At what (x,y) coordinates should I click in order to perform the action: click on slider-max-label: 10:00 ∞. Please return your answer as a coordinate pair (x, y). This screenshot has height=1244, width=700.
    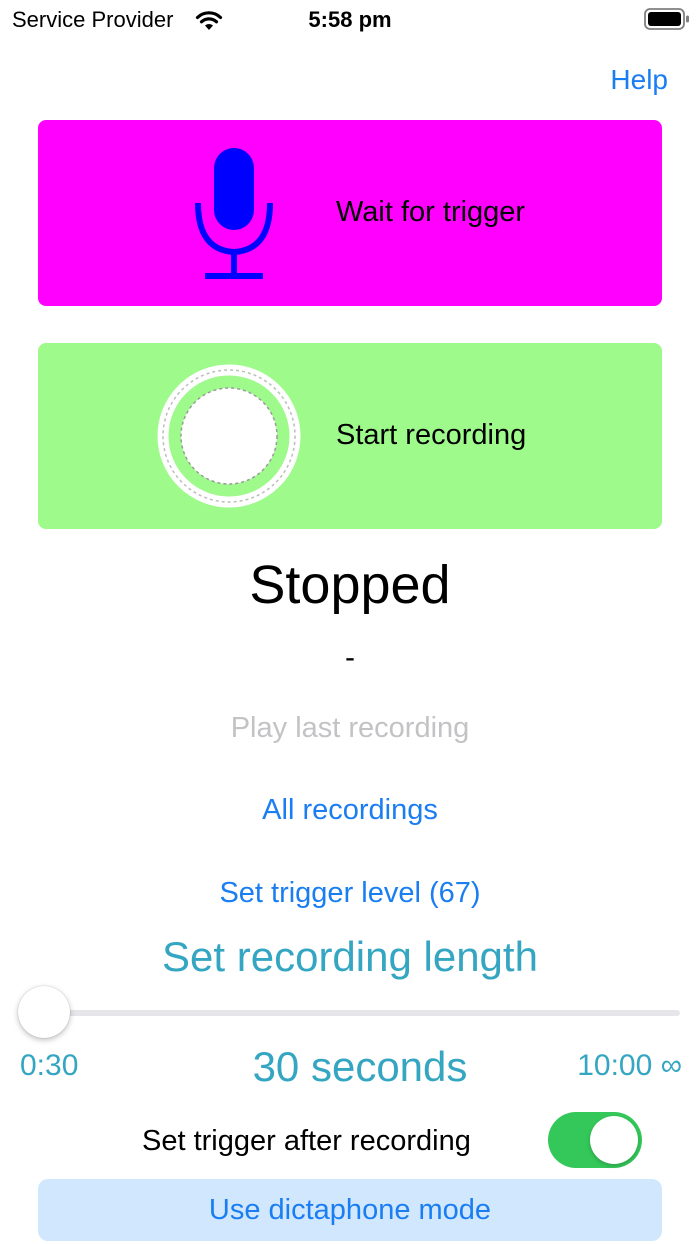
    Looking at the image, I should click on (629, 1065).